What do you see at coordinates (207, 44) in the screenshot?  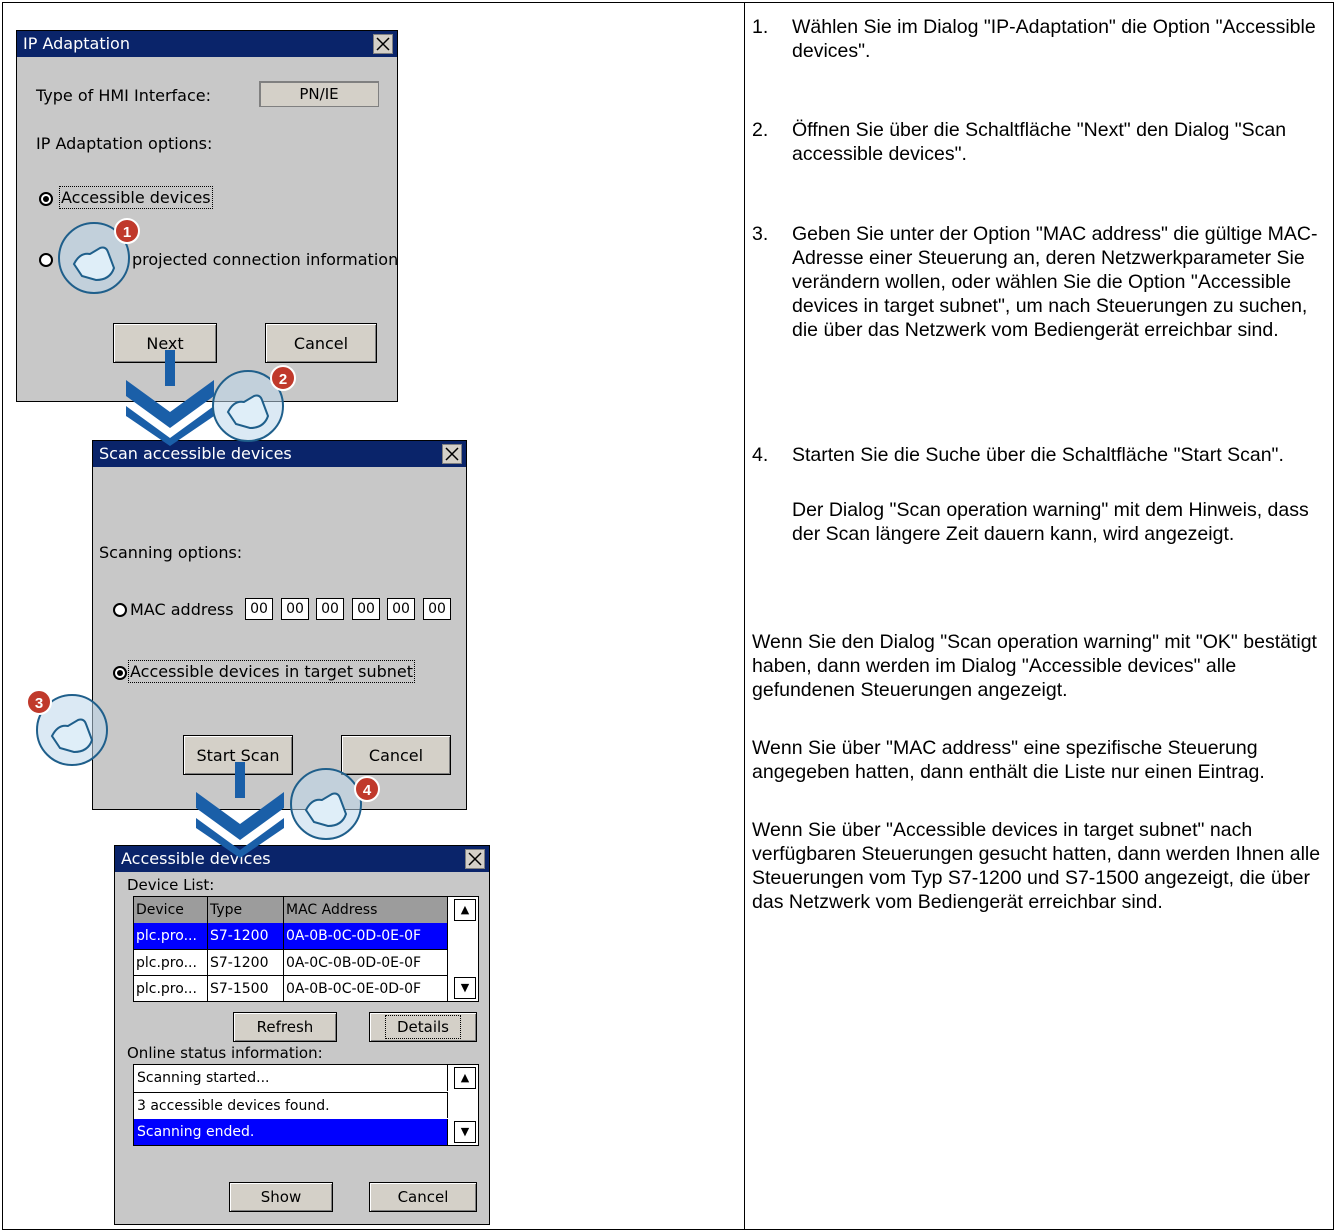 I see `ip-adaptation-titlebar: IP Adaptation` at bounding box center [207, 44].